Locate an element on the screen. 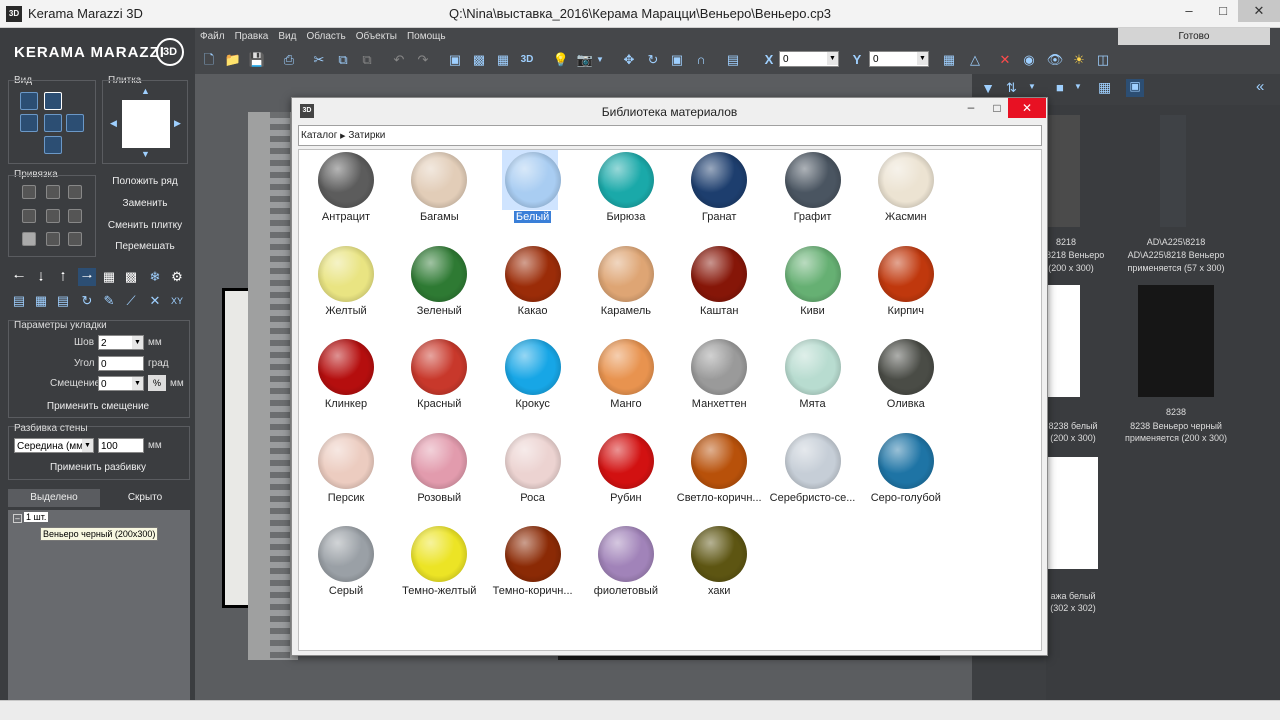 Image resolution: width=1280 pixels, height=720 pixels. calc-icon: ▦ is located at coordinates (503, 60).